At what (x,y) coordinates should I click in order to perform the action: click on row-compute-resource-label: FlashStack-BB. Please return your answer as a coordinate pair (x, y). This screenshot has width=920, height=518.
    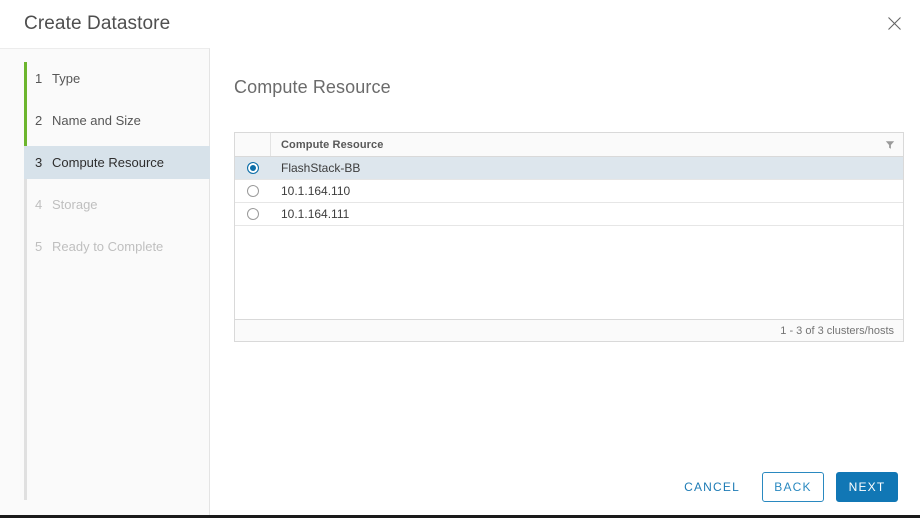
    Looking at the image, I should click on (321, 168).